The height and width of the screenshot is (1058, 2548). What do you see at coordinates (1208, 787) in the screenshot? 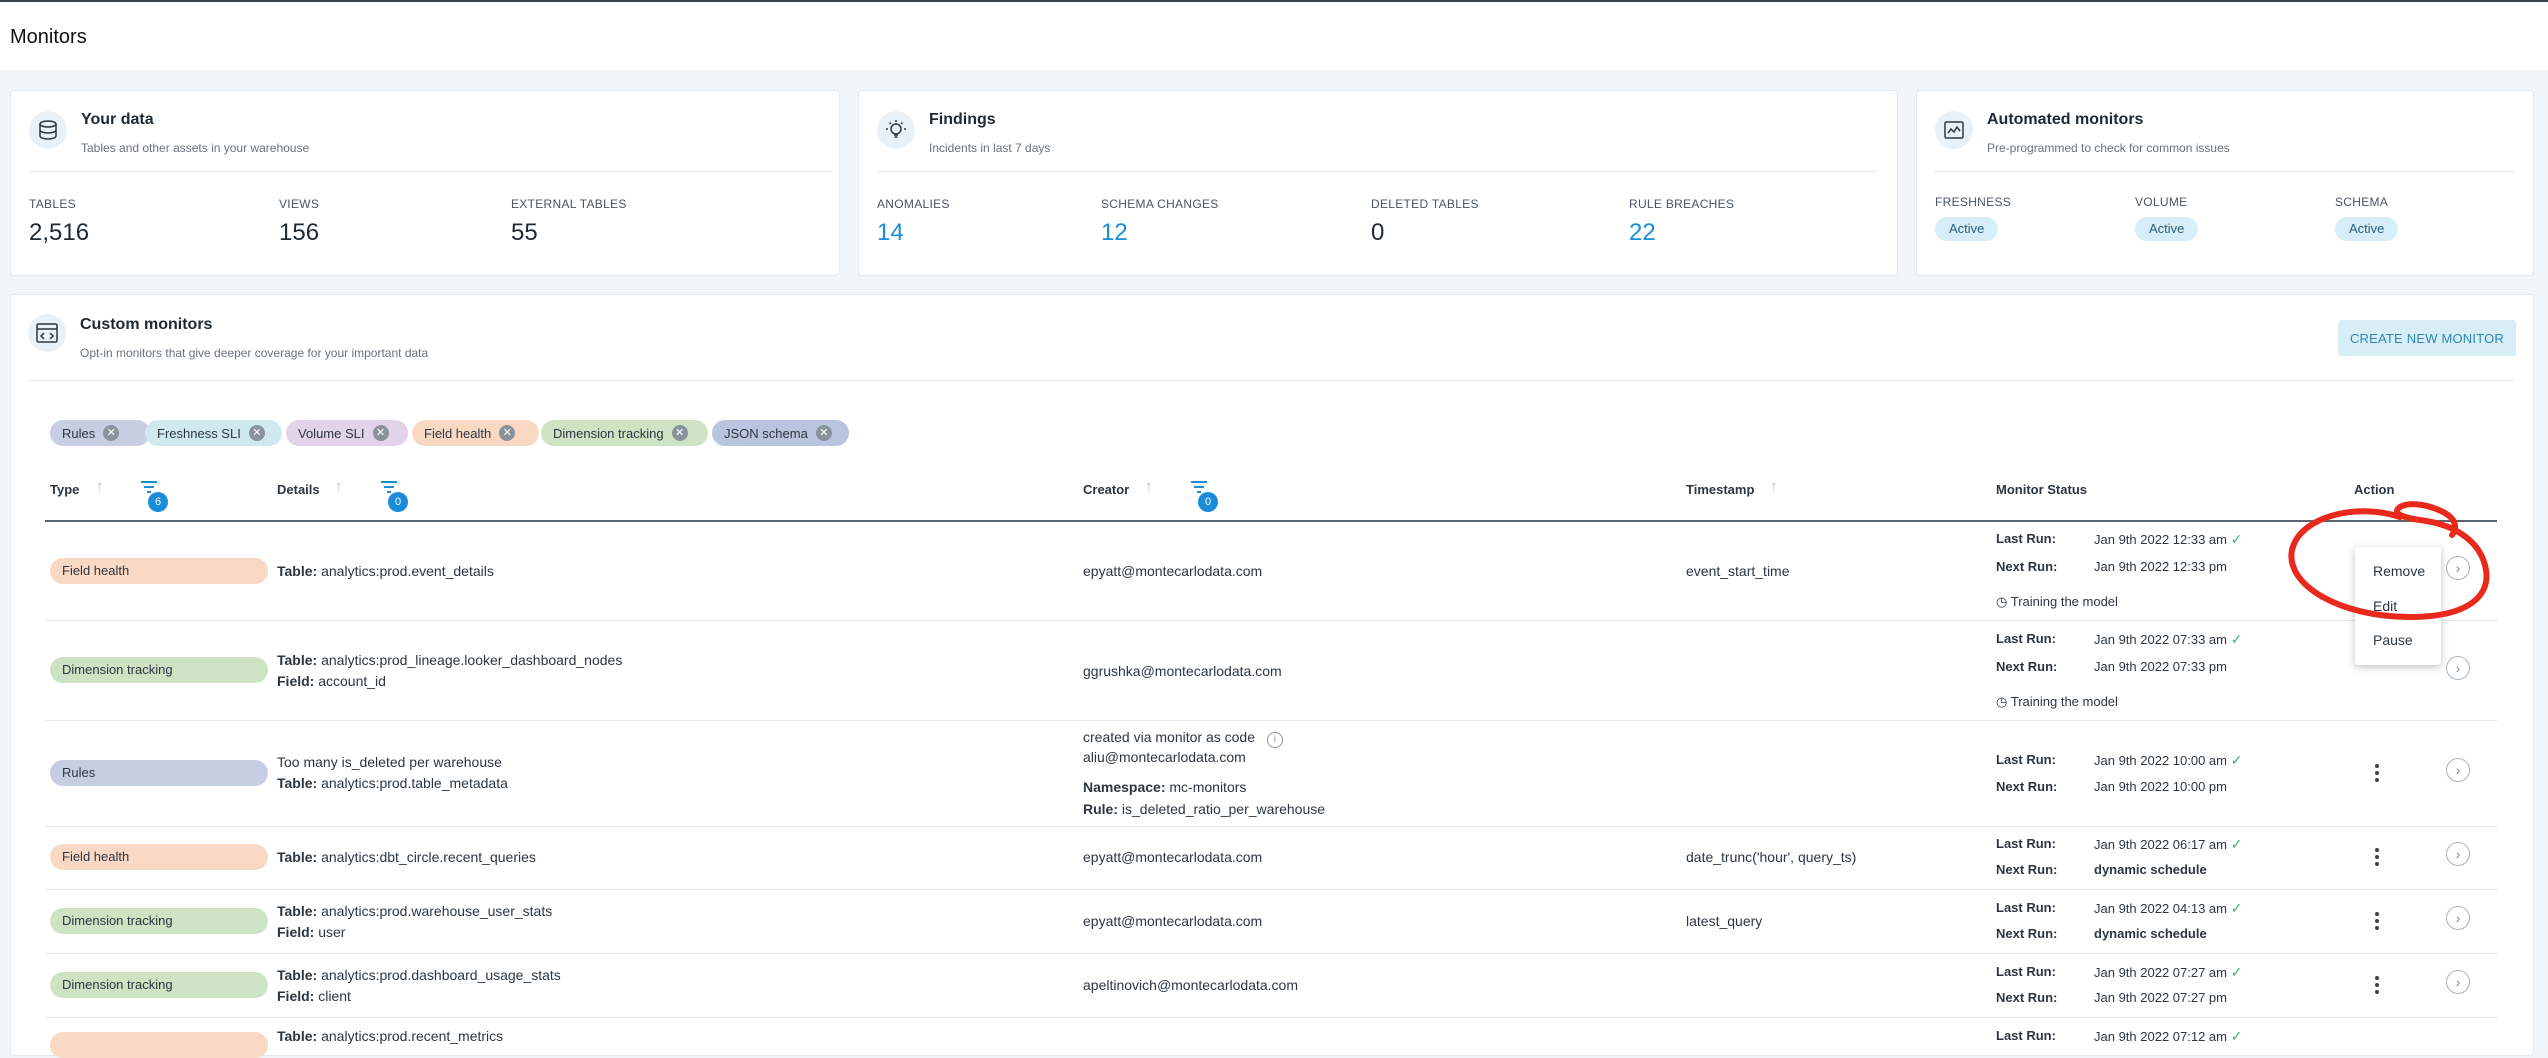
I see `namespace-value: mc-monitors` at bounding box center [1208, 787].